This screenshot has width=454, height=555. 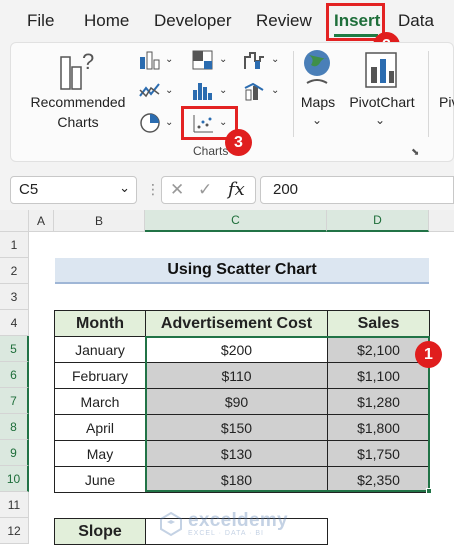 I want to click on waterfall-chart-icon, so click(x=254, y=60).